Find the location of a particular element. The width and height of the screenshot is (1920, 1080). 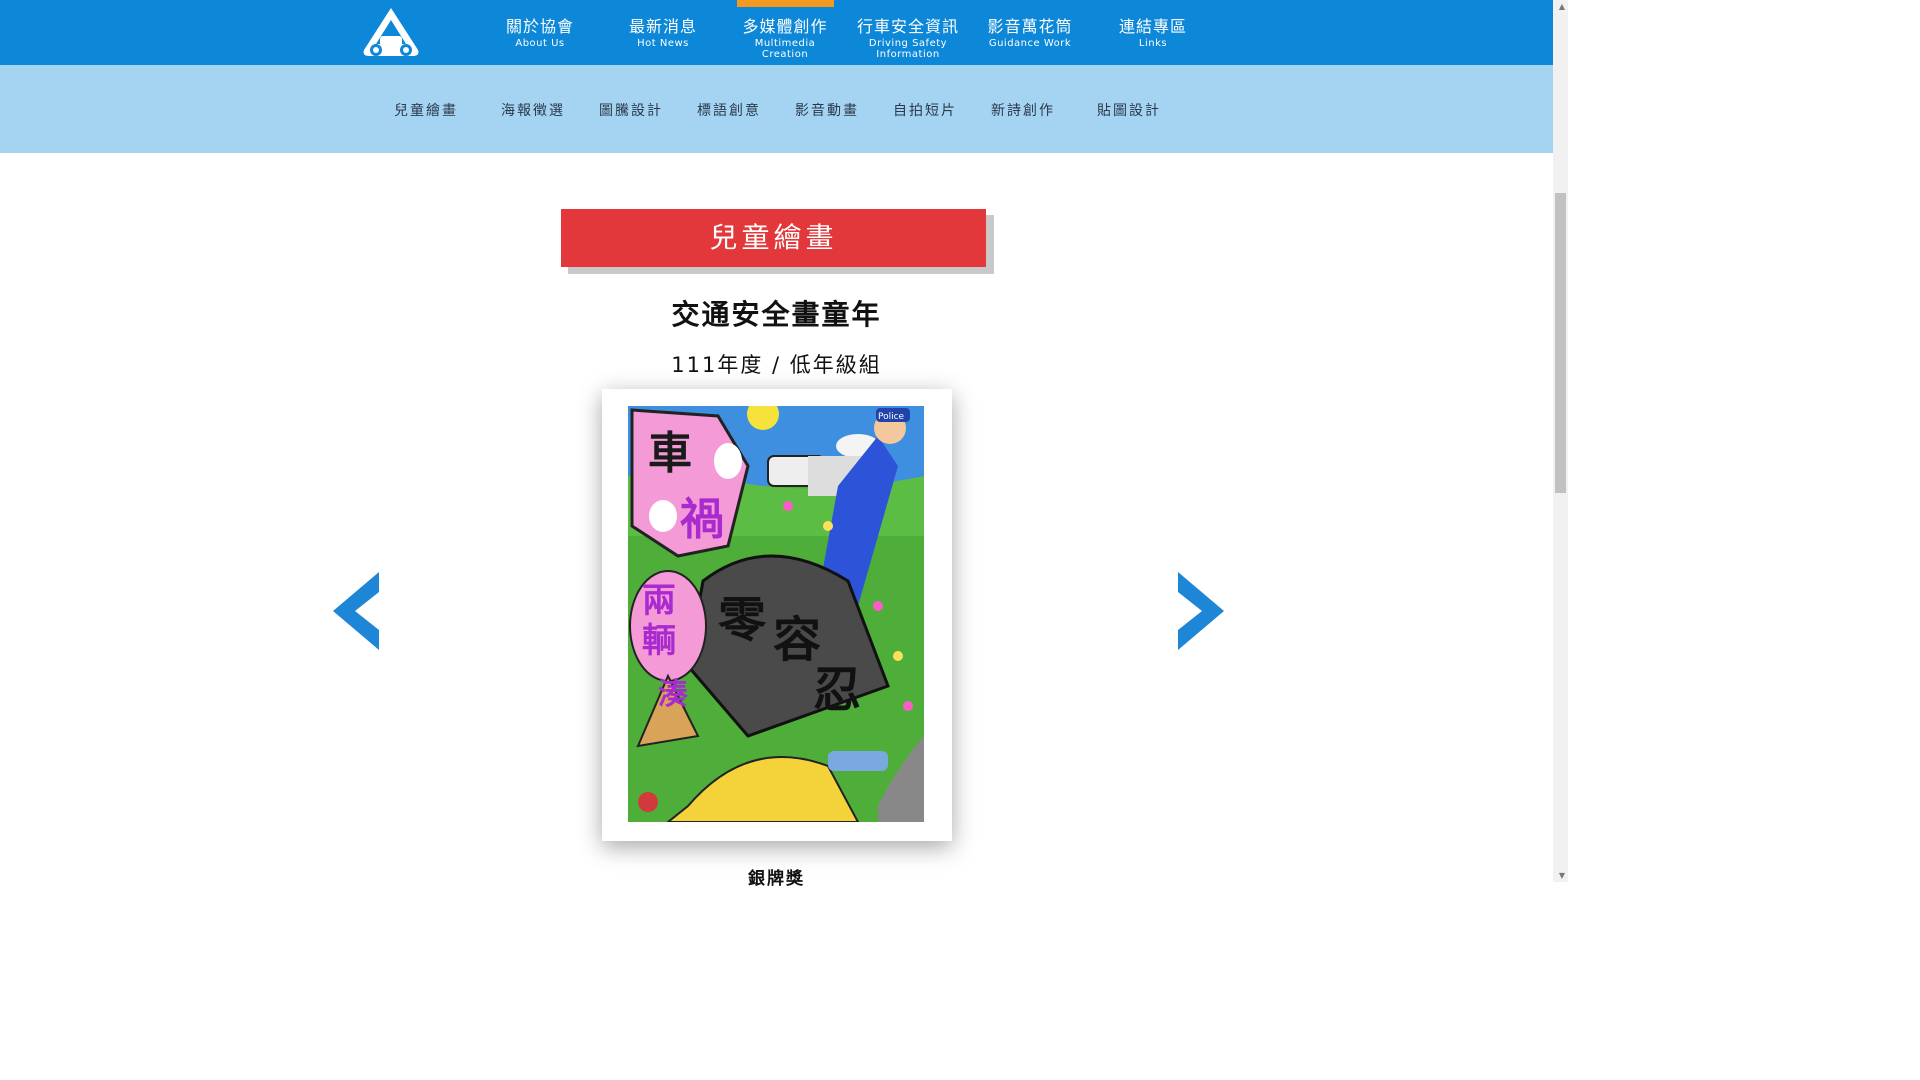

nav-item-links: 連結專區 Links is located at coordinates (1153, 32).